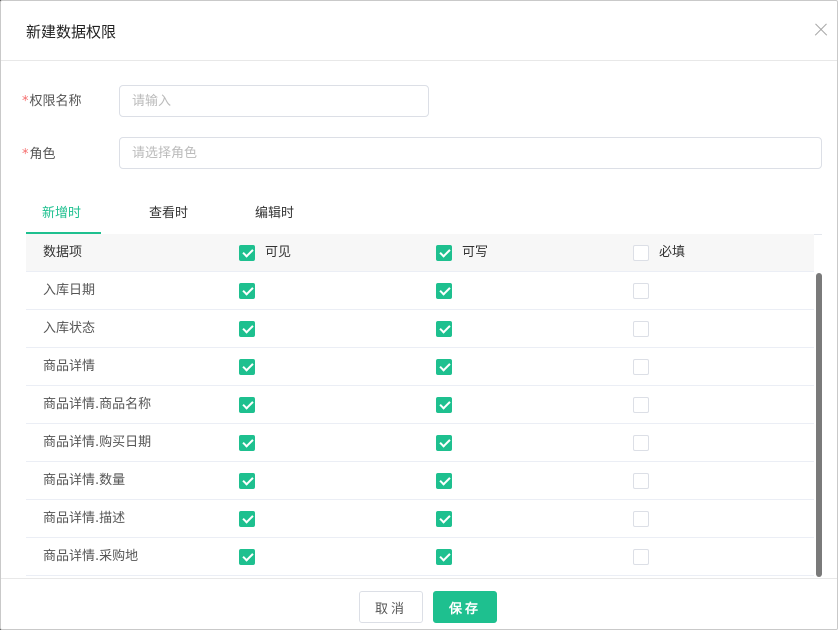 This screenshot has width=838, height=630. I want to click on dialog-title: 新建数据权限, so click(71, 32).